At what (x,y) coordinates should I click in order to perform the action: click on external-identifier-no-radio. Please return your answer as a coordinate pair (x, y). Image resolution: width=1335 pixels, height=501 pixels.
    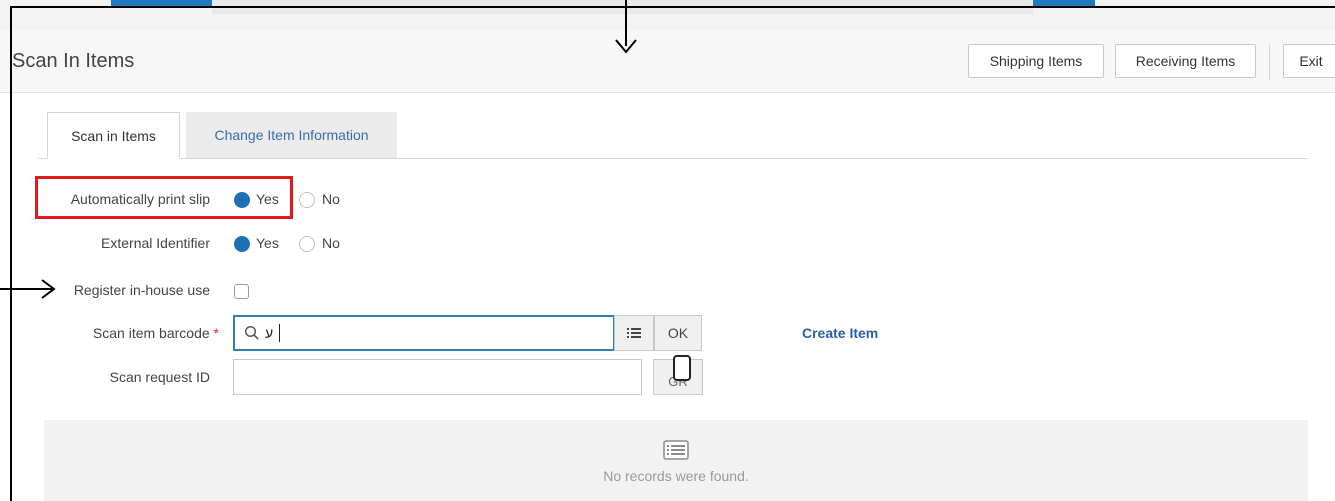
    Looking at the image, I should click on (307, 244).